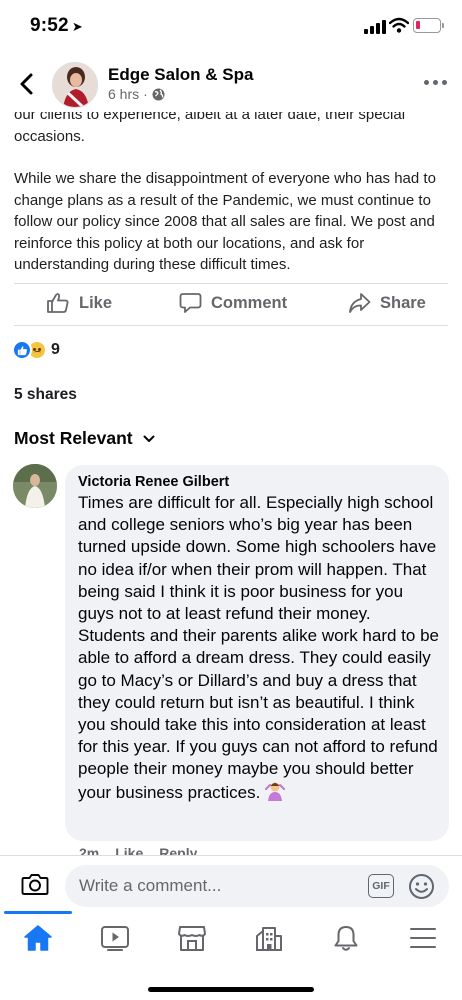  I want to click on share-label: Share, so click(403, 302).